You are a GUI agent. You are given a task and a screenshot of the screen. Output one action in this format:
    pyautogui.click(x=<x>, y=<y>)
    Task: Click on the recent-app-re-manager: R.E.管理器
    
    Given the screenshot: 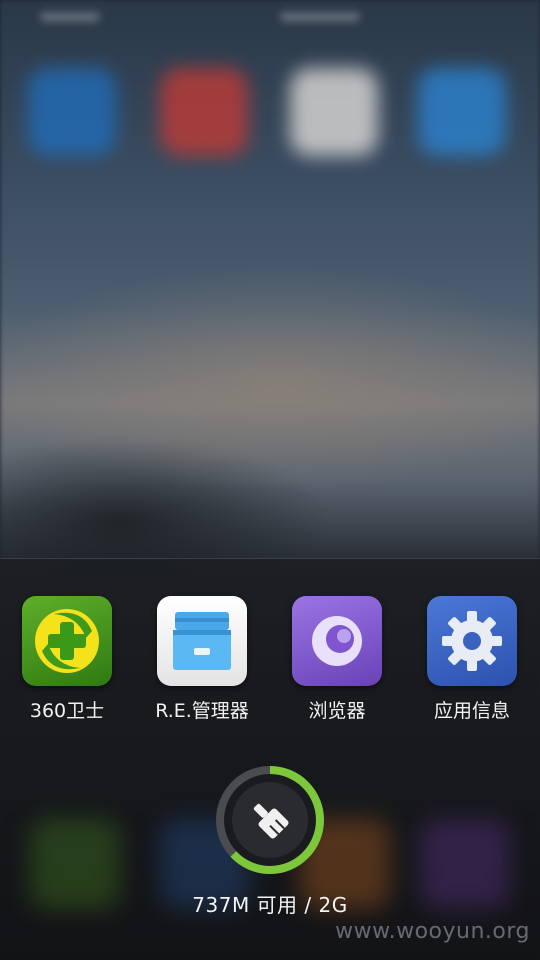 What is the action you would take?
    pyautogui.click(x=202, y=661)
    